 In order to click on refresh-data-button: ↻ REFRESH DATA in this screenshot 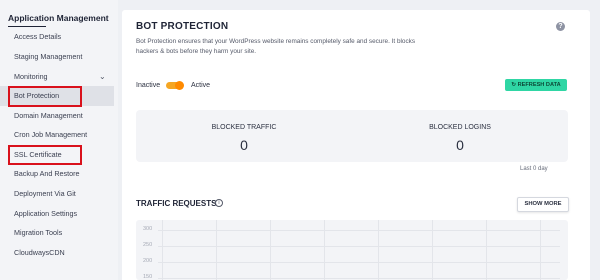, I will do `click(536, 85)`.